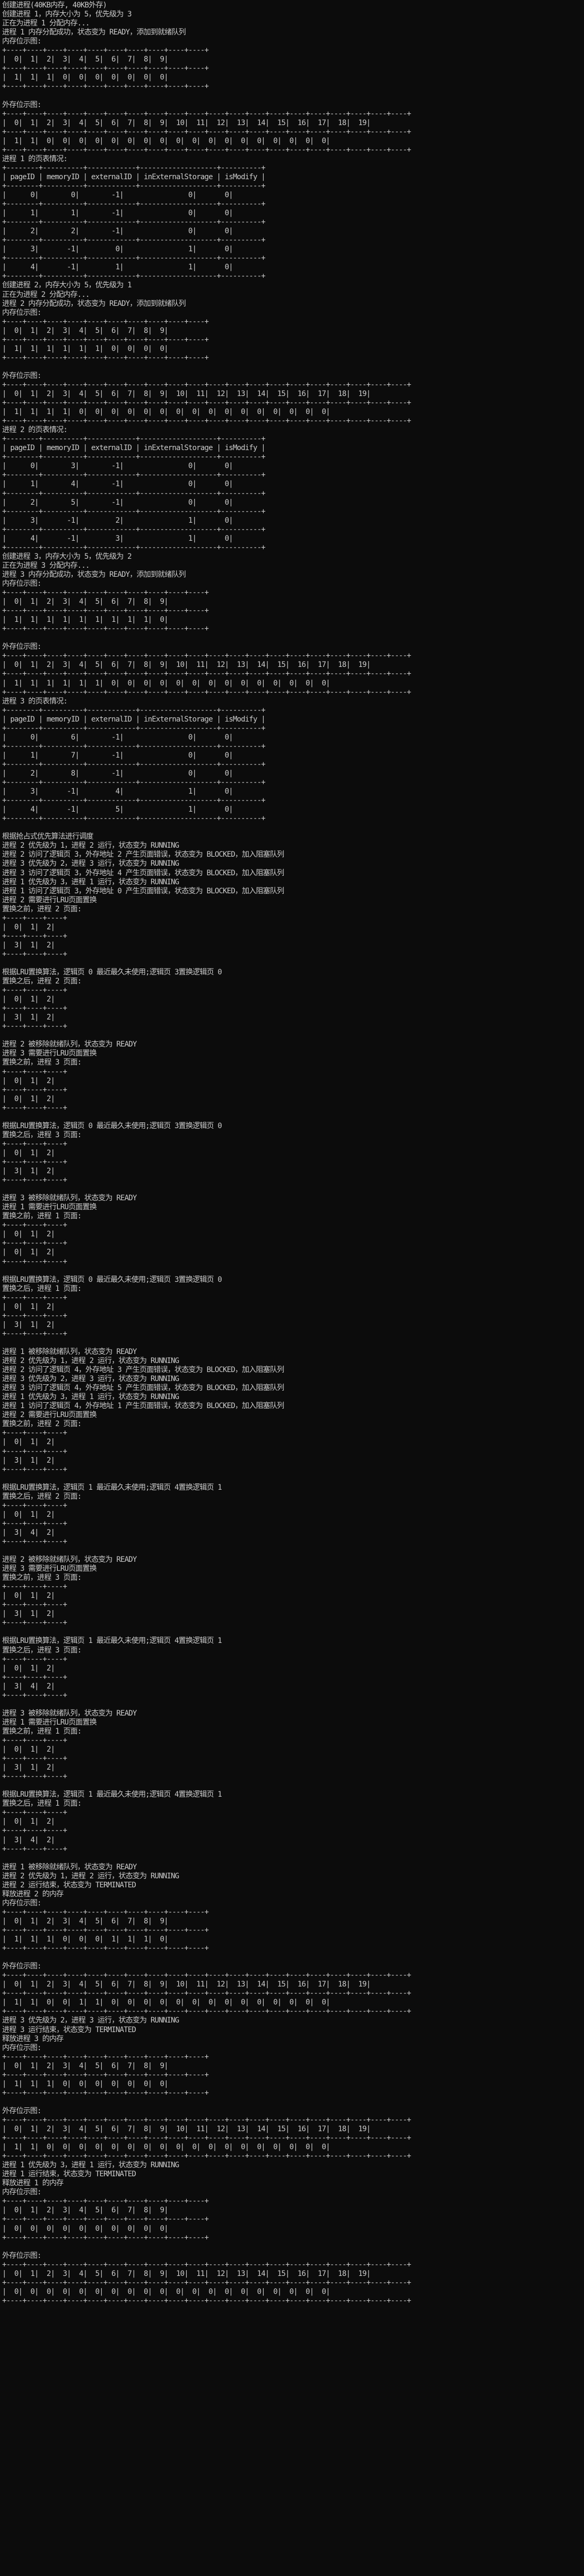 The width and height of the screenshot is (584, 2576). I want to click on console-line: 进程 2 需要进行LRU页面置换, so click(49, 1415).